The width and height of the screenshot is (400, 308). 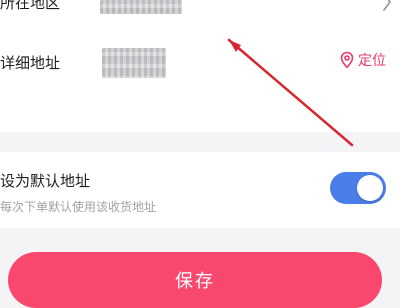 I want to click on locate-button: 定位, so click(x=362, y=60).